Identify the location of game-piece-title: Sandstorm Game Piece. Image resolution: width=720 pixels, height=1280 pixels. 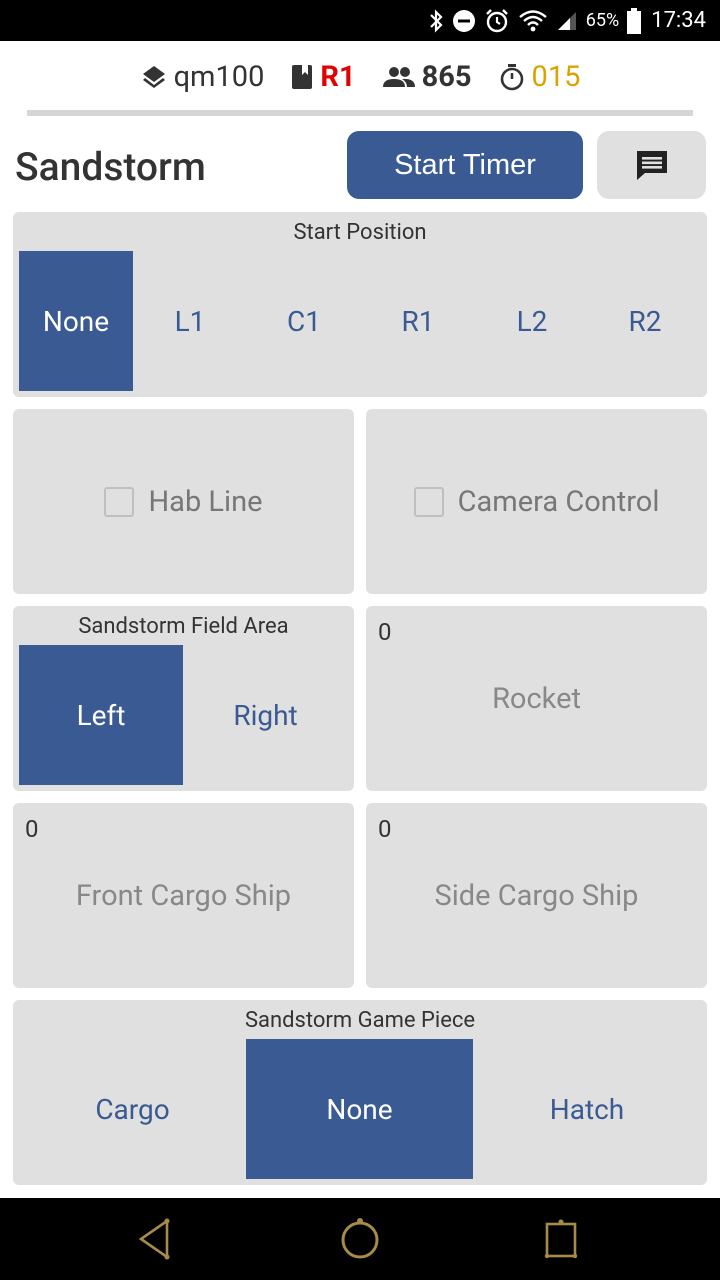
(360, 1020).